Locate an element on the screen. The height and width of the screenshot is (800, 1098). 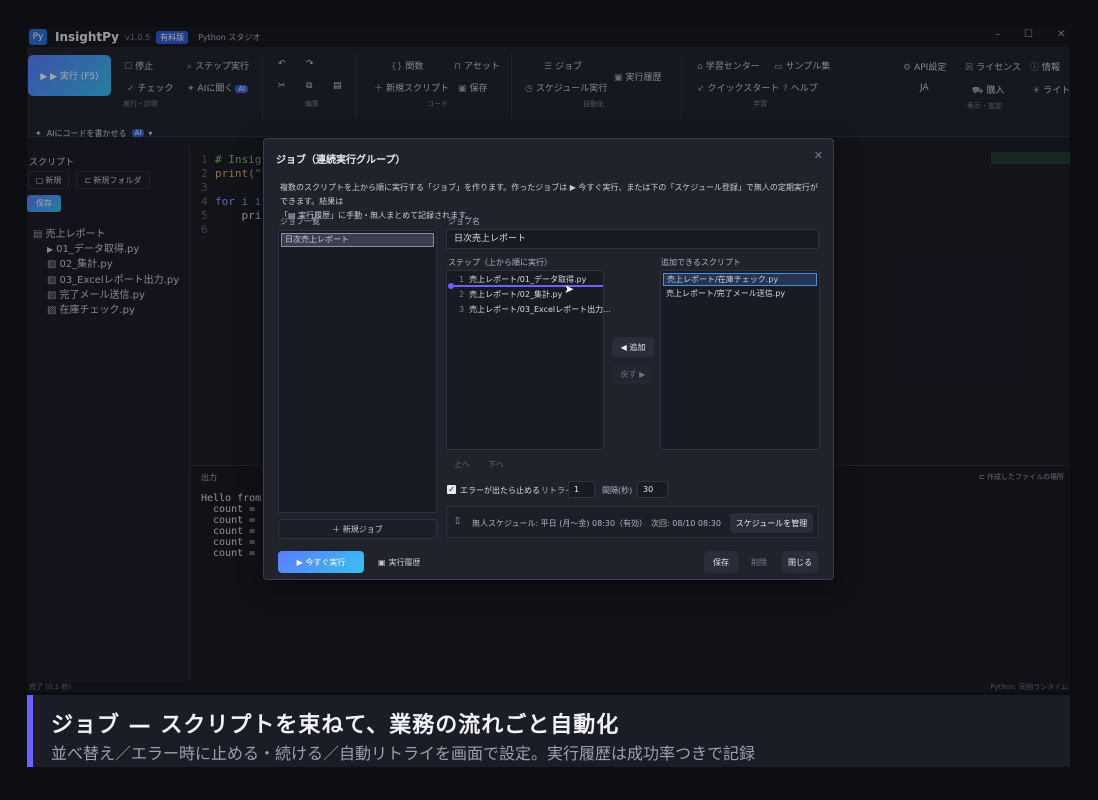
available-script-item: 売上レポート/完了メール送信.py is located at coordinates (725, 293).